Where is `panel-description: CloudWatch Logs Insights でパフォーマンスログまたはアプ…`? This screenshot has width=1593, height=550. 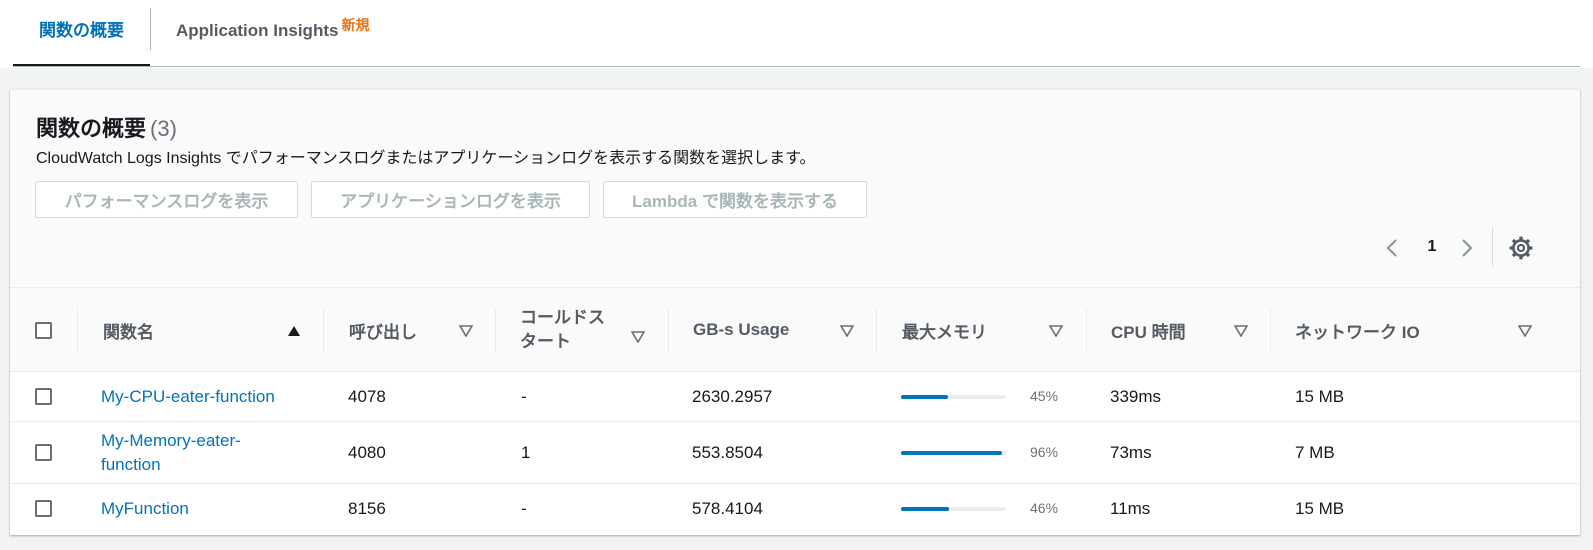 panel-description: CloudWatch Logs Insights でパフォーマンスログまたはアプ… is located at coordinates (426, 158).